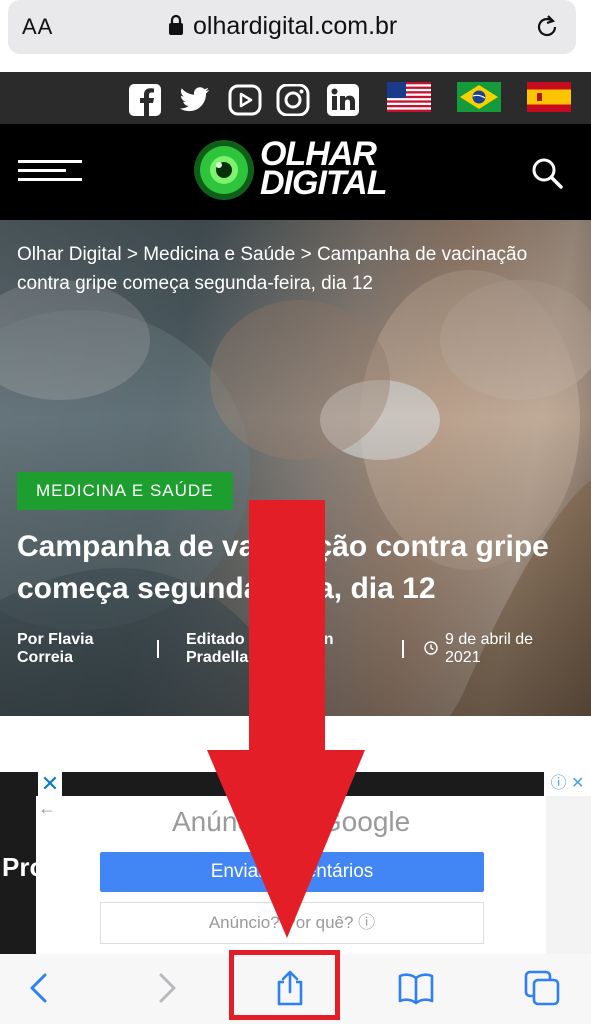  I want to click on tabs-icon, so click(542, 988).